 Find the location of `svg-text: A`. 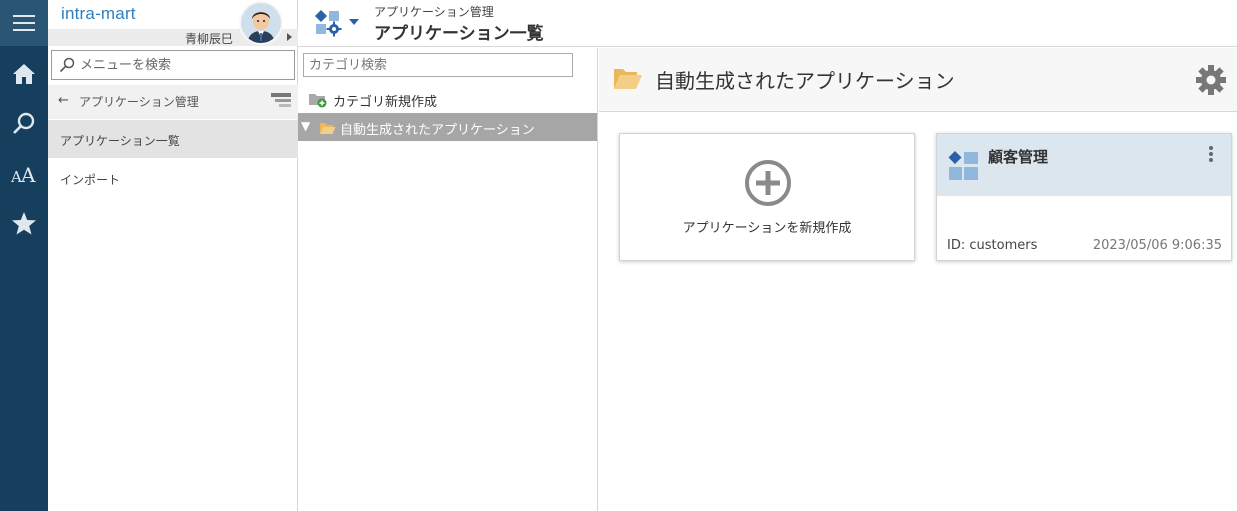

svg-text: A is located at coordinates (28, 174).